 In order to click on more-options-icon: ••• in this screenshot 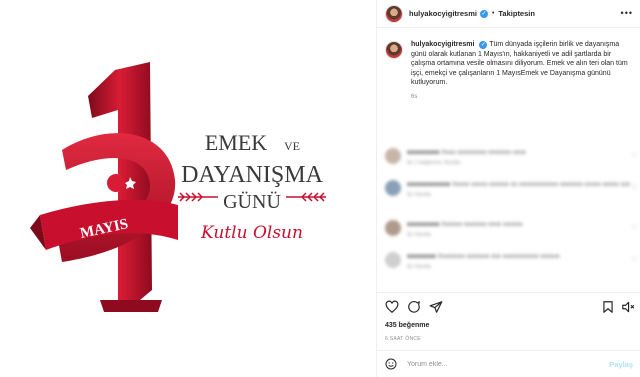, I will do `click(627, 13)`.